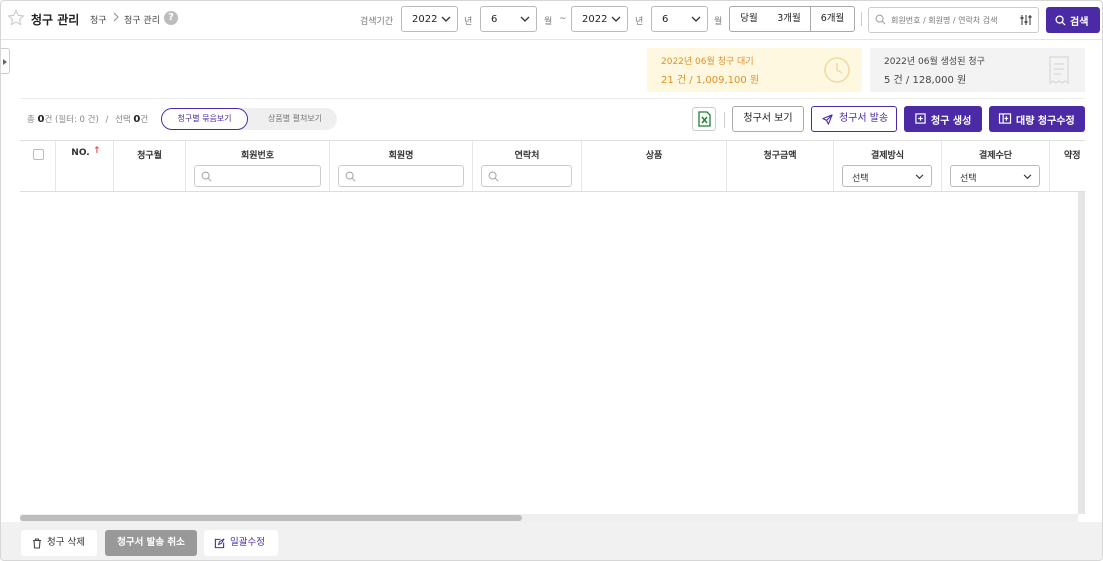 This screenshot has width=1103, height=561. Describe the element at coordinates (247, 542) in the screenshot. I see `bulk-modify-label: 일괄수정` at that location.